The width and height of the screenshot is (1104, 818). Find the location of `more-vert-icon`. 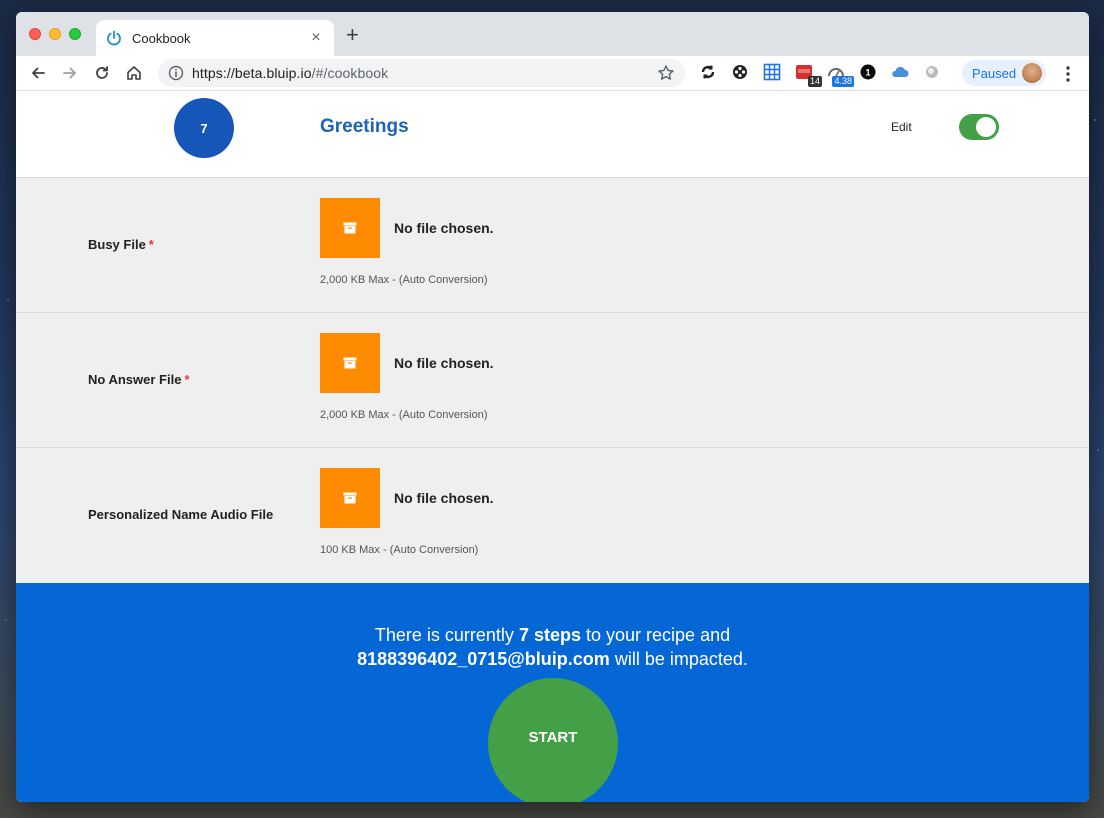

more-vert-icon is located at coordinates (1068, 74).